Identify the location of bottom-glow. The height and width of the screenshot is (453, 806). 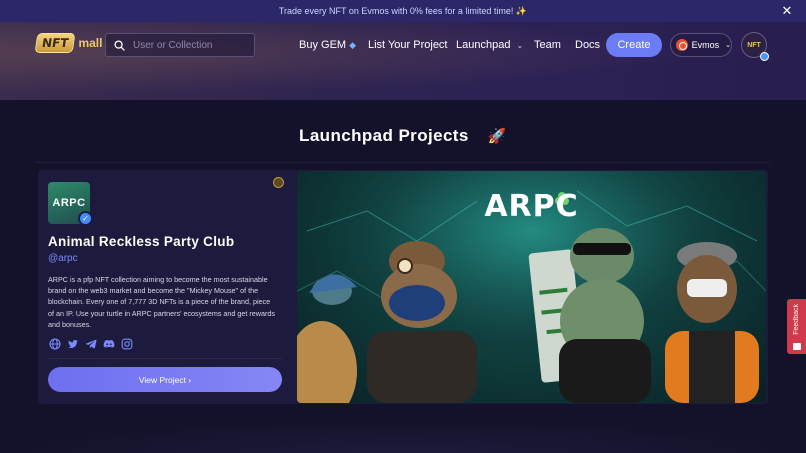
(403, 436).